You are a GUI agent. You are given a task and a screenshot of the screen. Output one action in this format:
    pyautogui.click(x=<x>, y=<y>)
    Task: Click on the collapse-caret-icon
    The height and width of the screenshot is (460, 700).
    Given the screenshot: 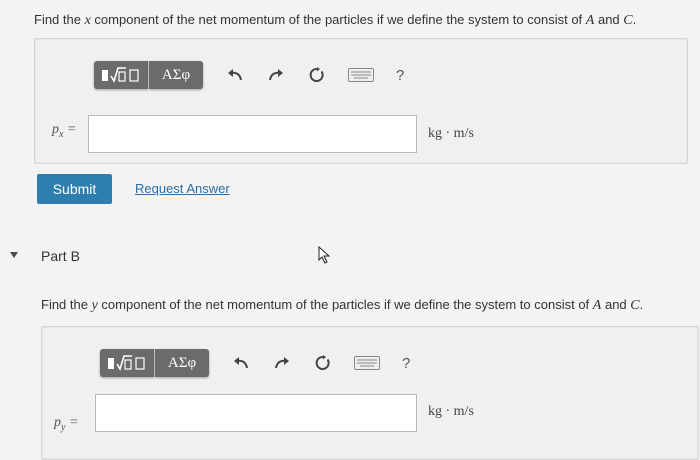 What is the action you would take?
    pyautogui.click(x=14, y=255)
    